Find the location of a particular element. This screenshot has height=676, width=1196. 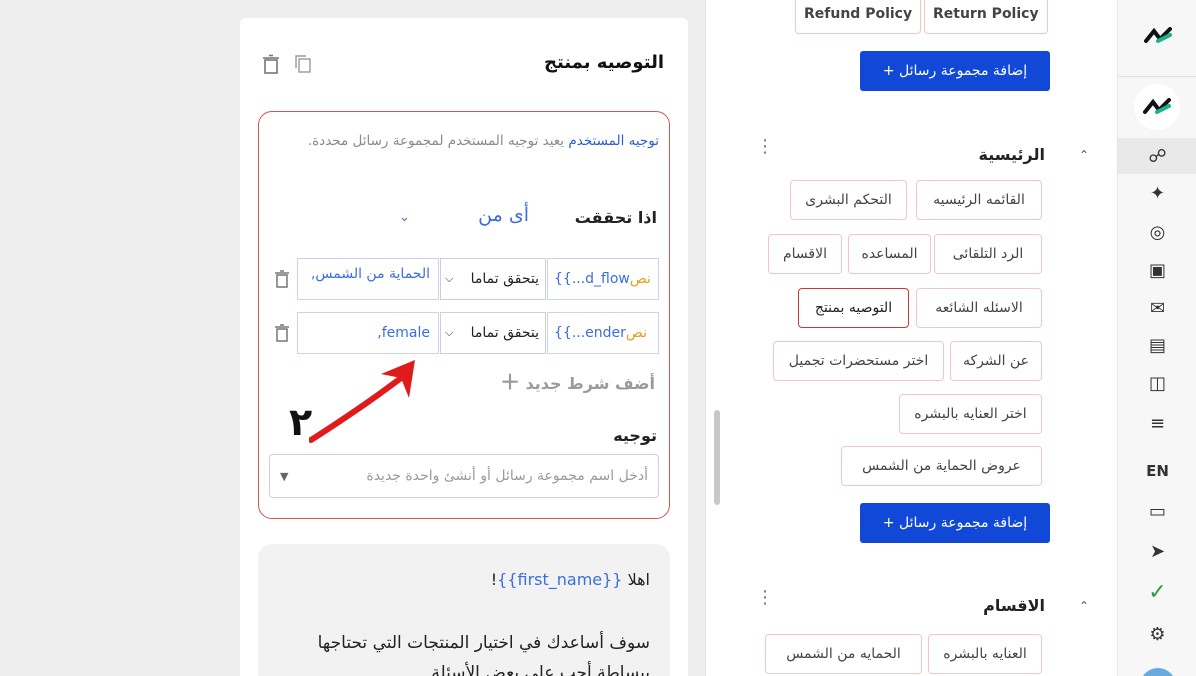

group-chip: الحمايه من الشمس is located at coordinates (843, 654).